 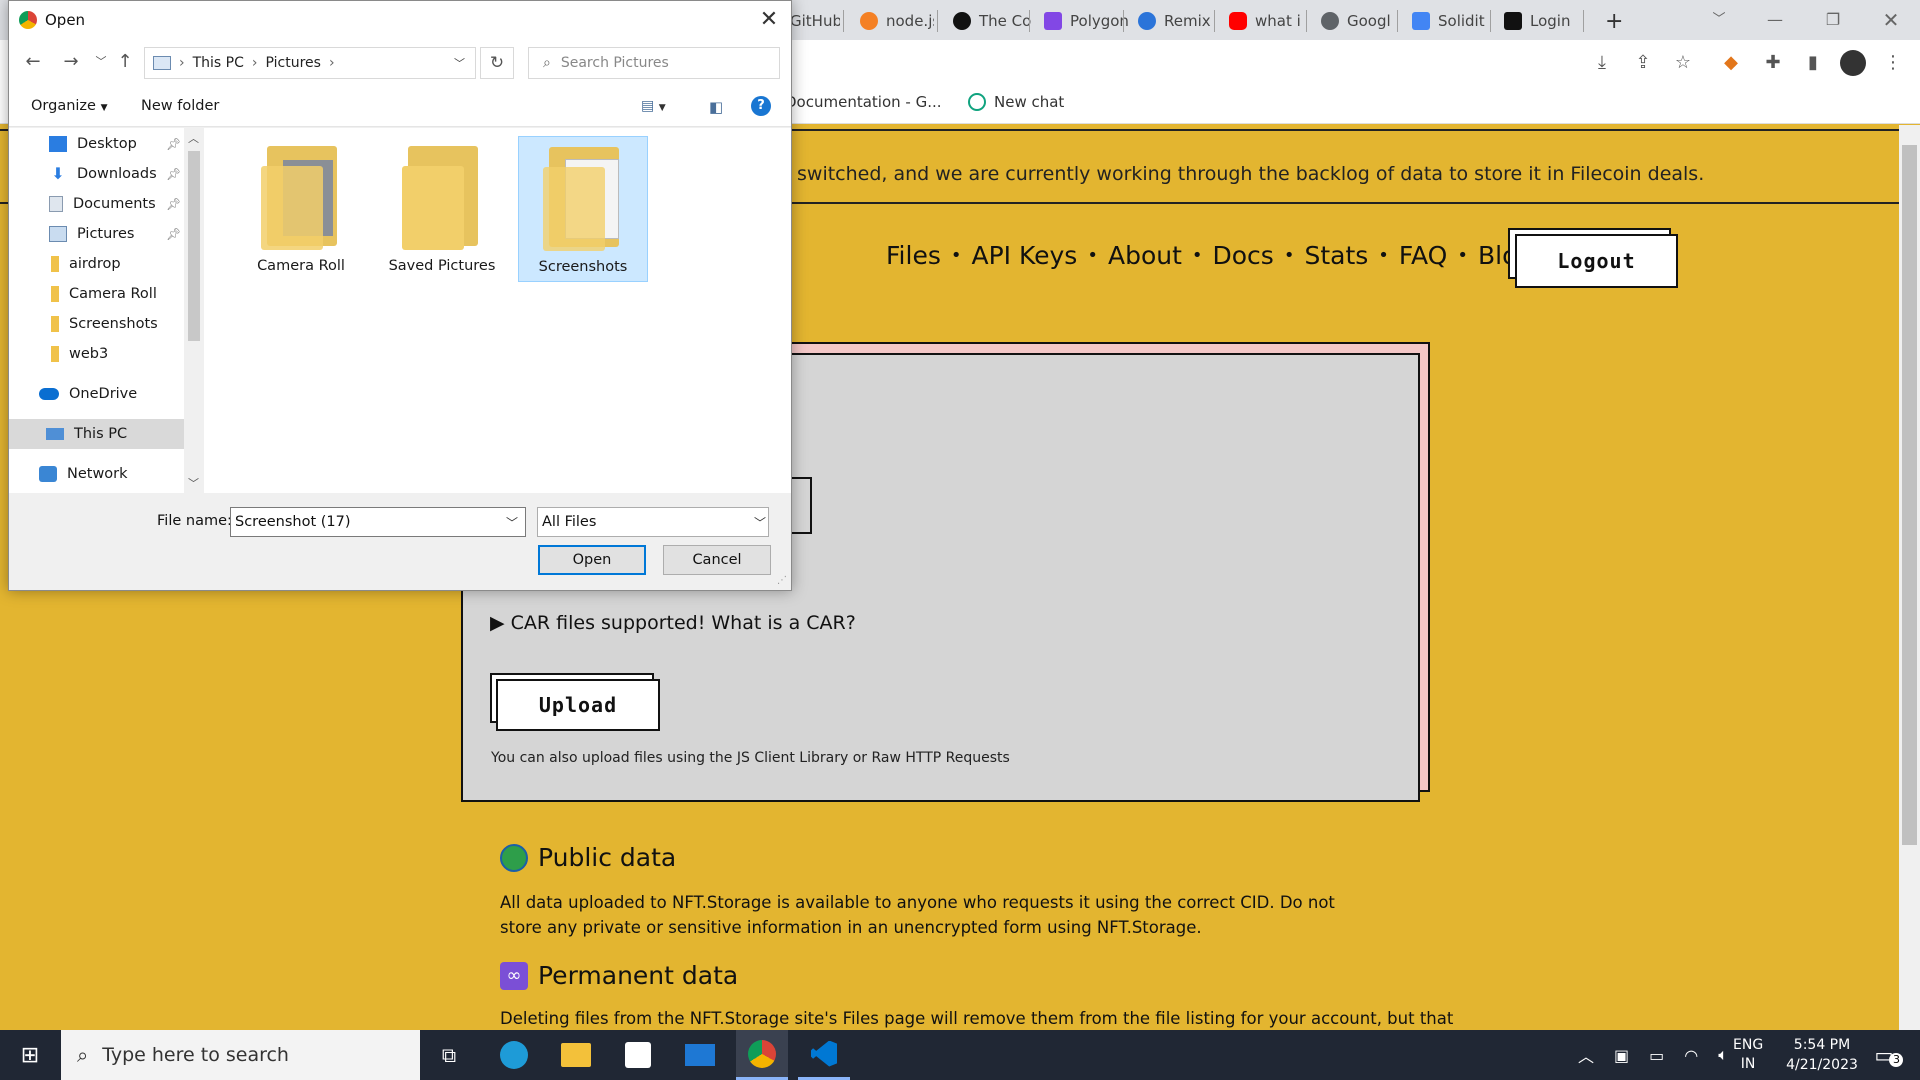 What do you see at coordinates (459, 63) in the screenshot?
I see `address-dropdown-icon: ﹀` at bounding box center [459, 63].